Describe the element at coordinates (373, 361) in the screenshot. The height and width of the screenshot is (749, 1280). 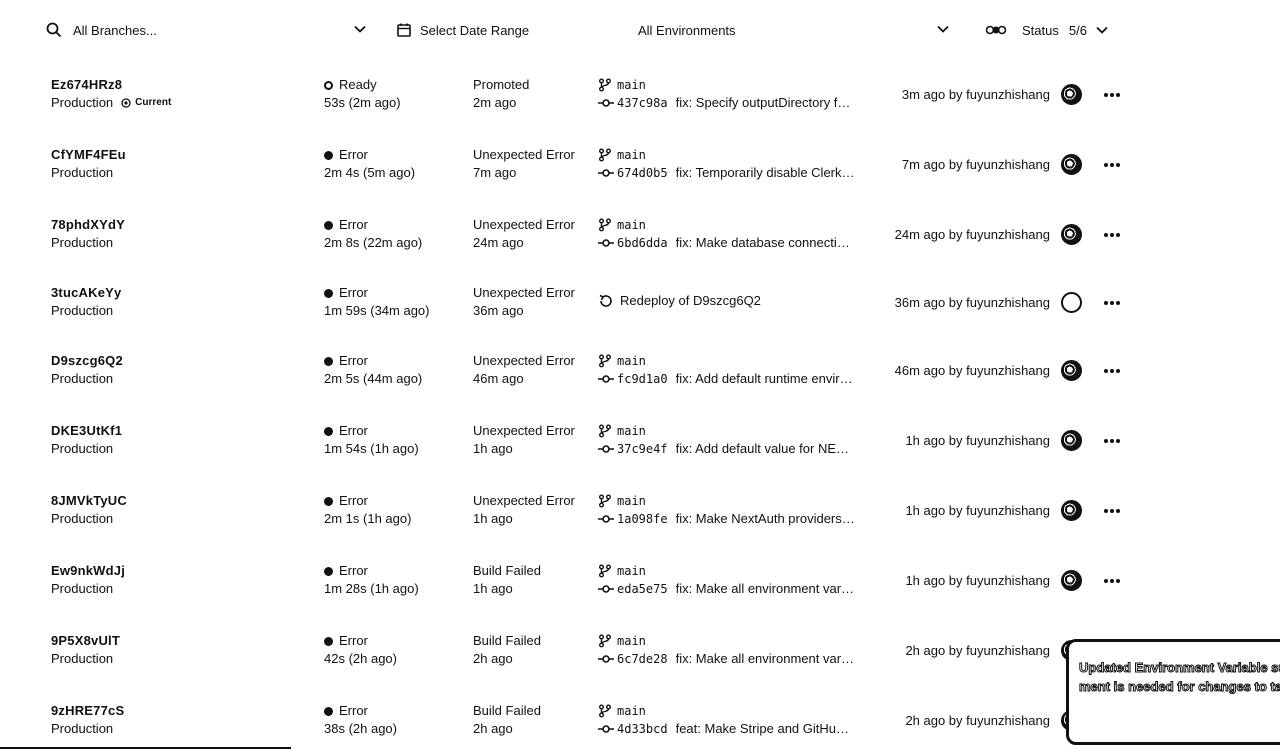
I see `status-badge: Error` at that location.